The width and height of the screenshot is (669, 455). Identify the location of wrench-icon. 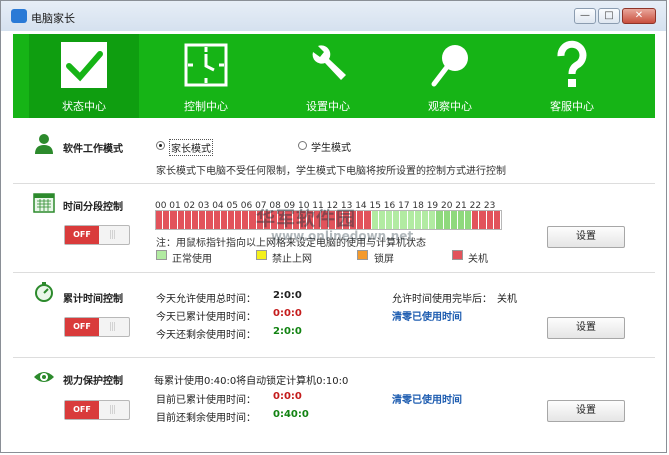
(329, 62).